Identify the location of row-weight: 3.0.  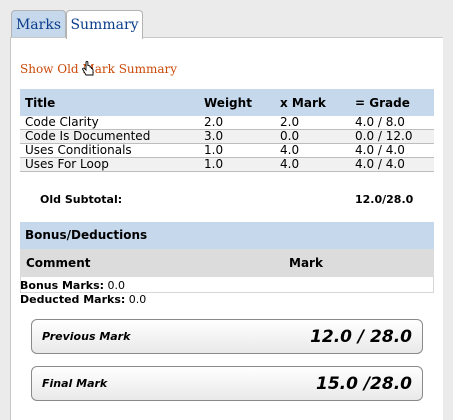
(237, 136).